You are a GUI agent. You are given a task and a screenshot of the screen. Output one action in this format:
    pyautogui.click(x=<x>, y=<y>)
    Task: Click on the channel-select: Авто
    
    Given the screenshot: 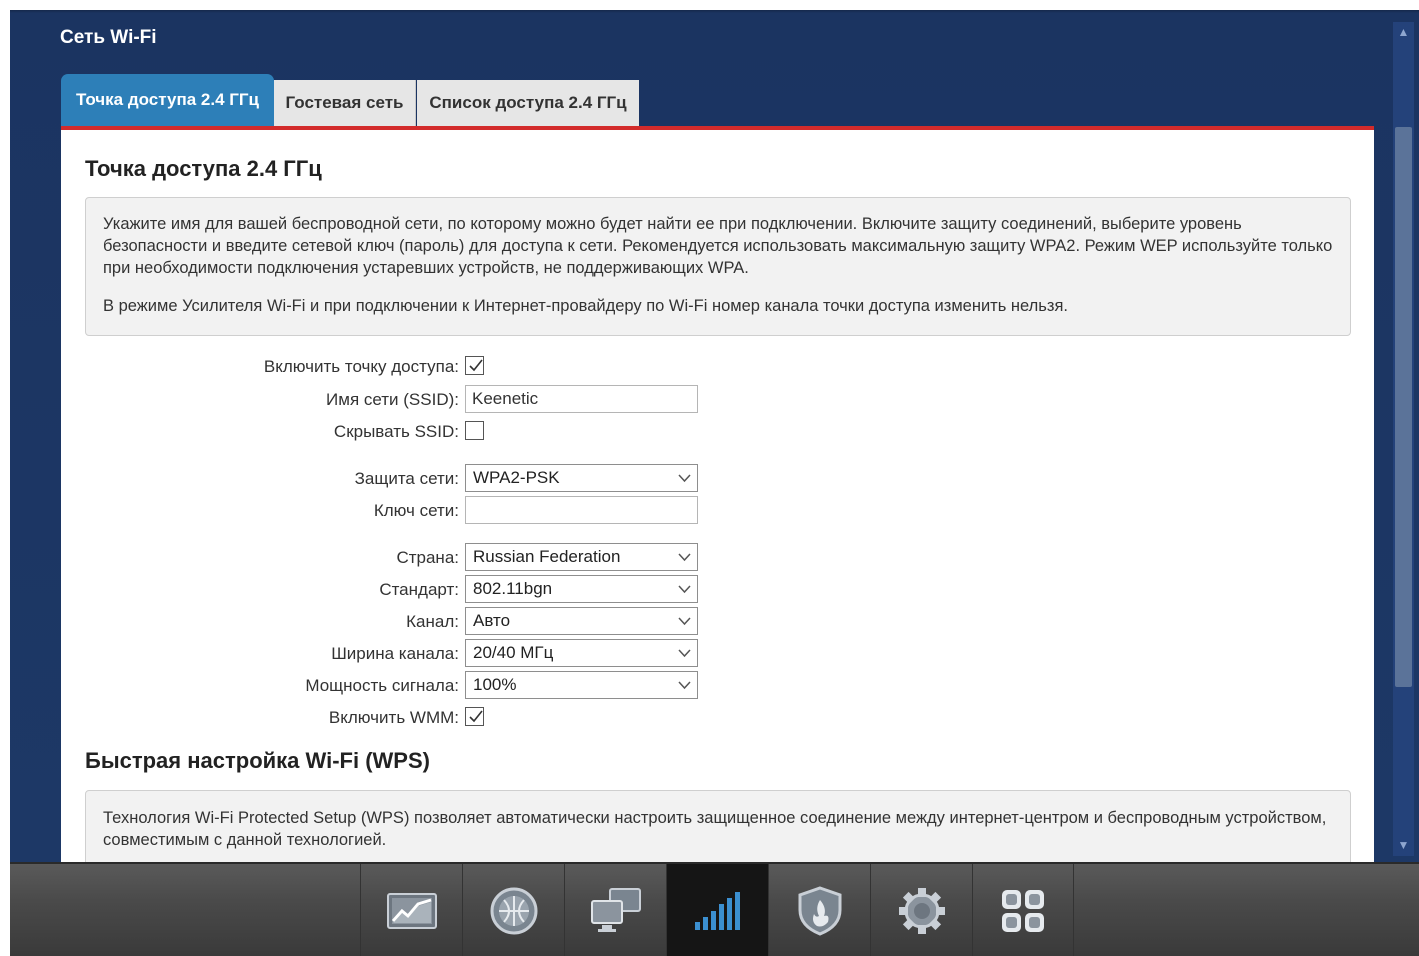 What is the action you would take?
    pyautogui.click(x=581, y=621)
    